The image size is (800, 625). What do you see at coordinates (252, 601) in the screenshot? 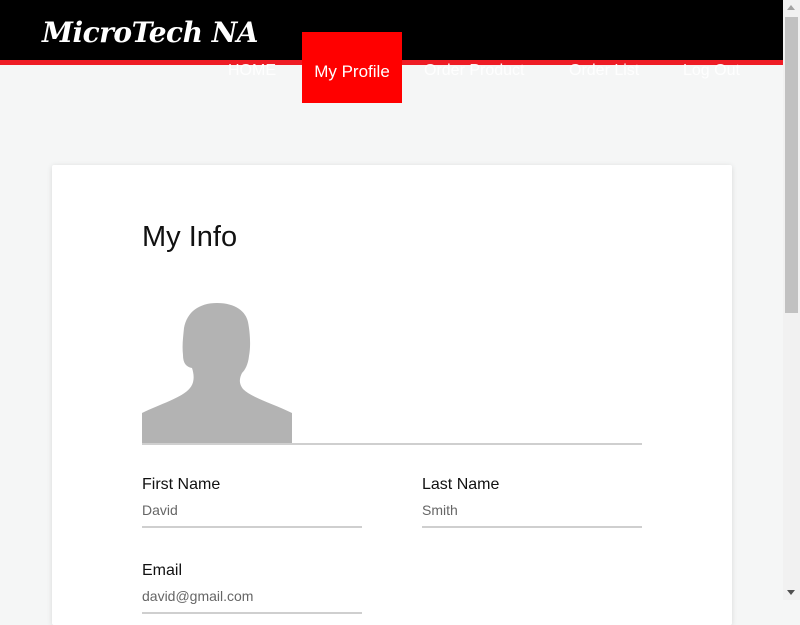
I see `email-field` at bounding box center [252, 601].